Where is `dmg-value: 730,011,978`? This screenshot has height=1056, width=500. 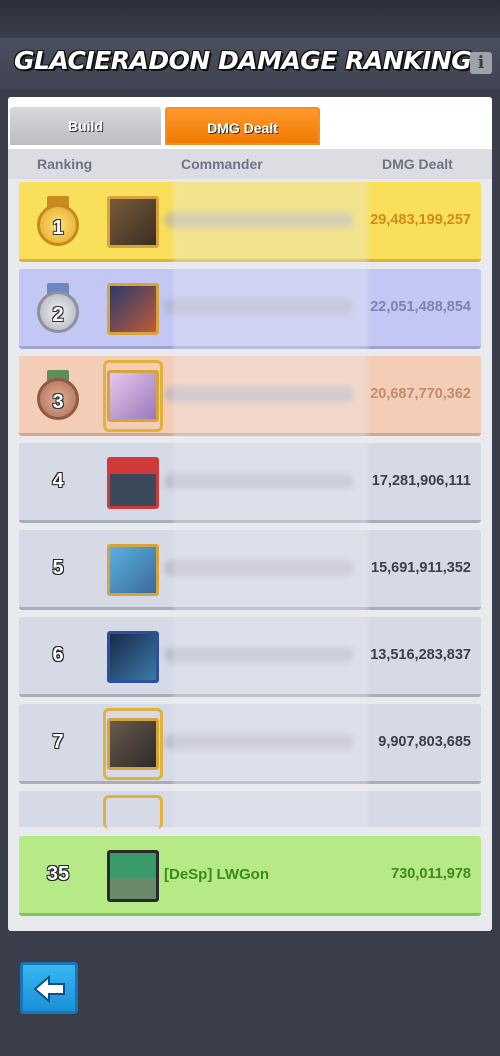 dmg-value: 730,011,978 is located at coordinates (431, 874).